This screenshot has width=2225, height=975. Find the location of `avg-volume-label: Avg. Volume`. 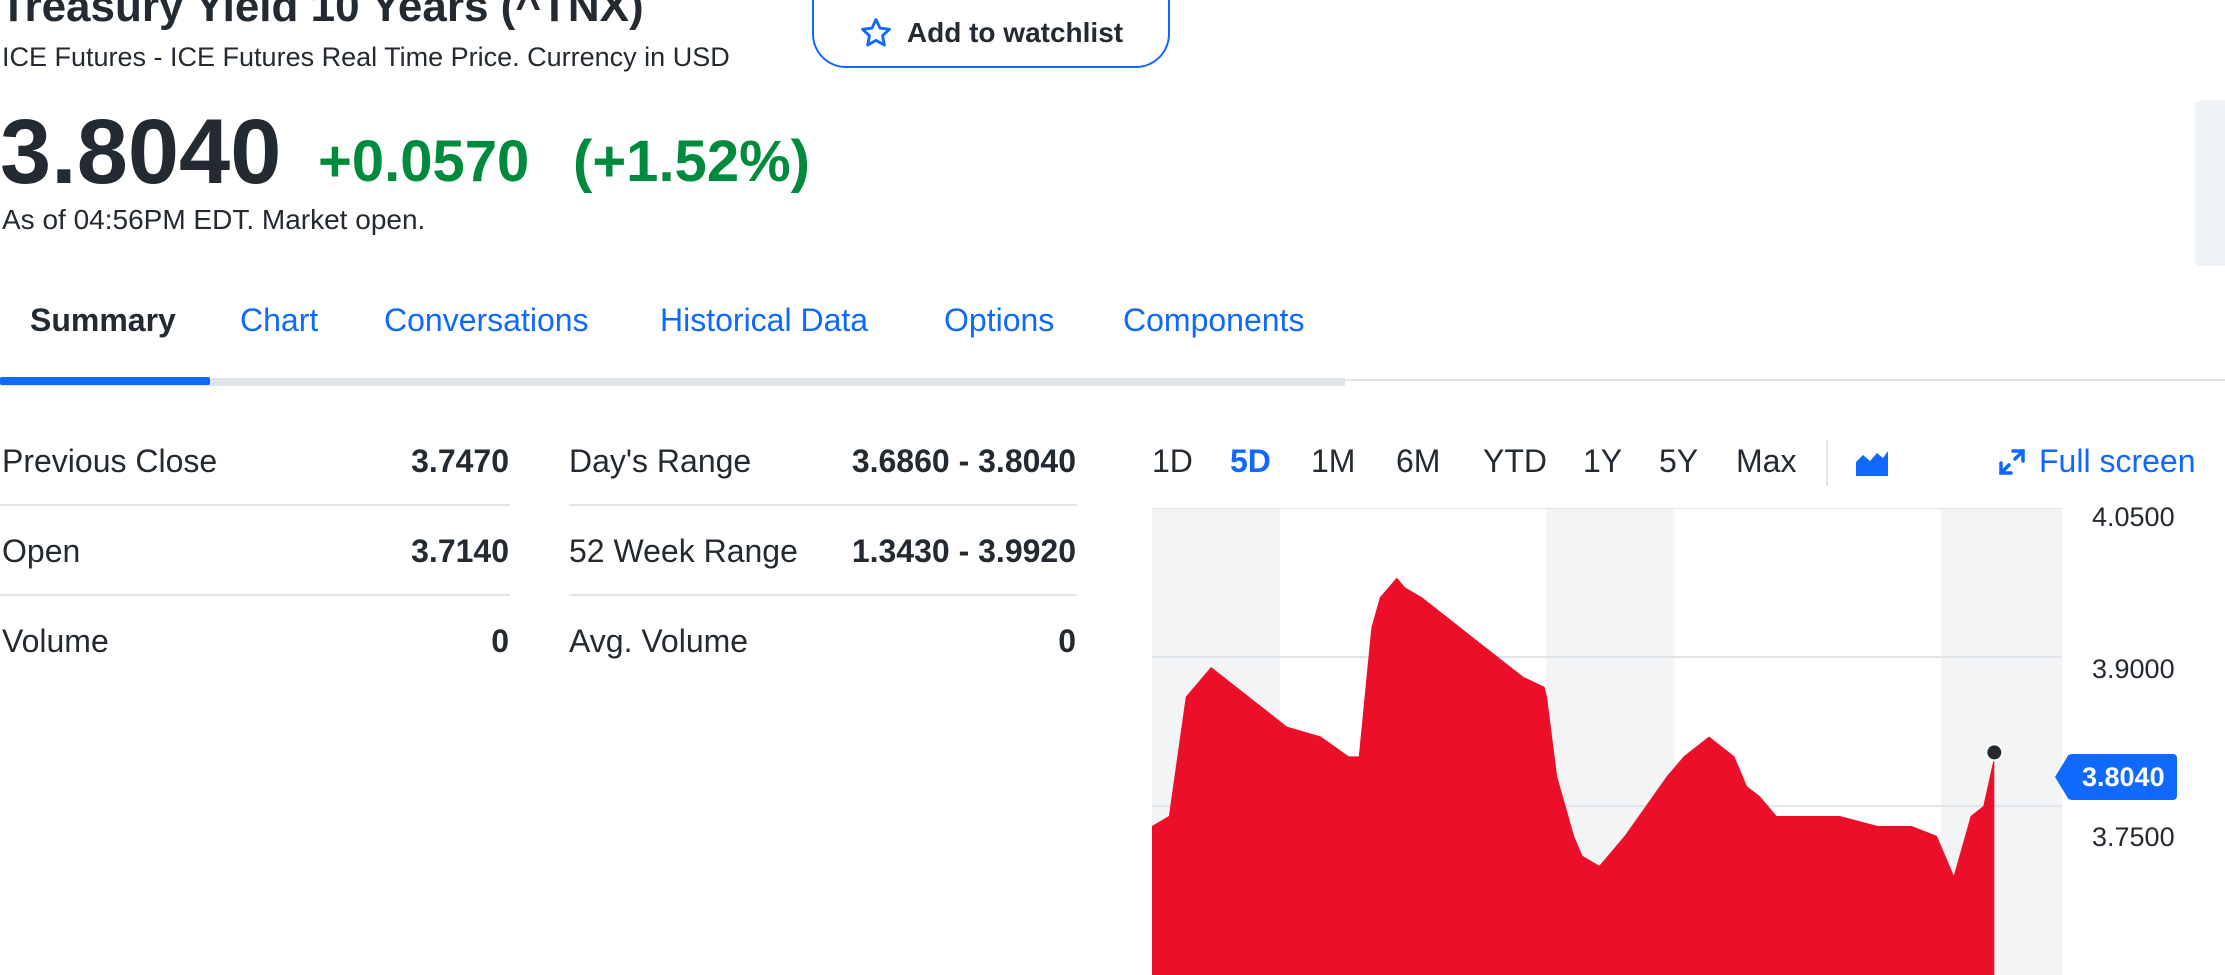

avg-volume-label: Avg. Volume is located at coordinates (659, 641).